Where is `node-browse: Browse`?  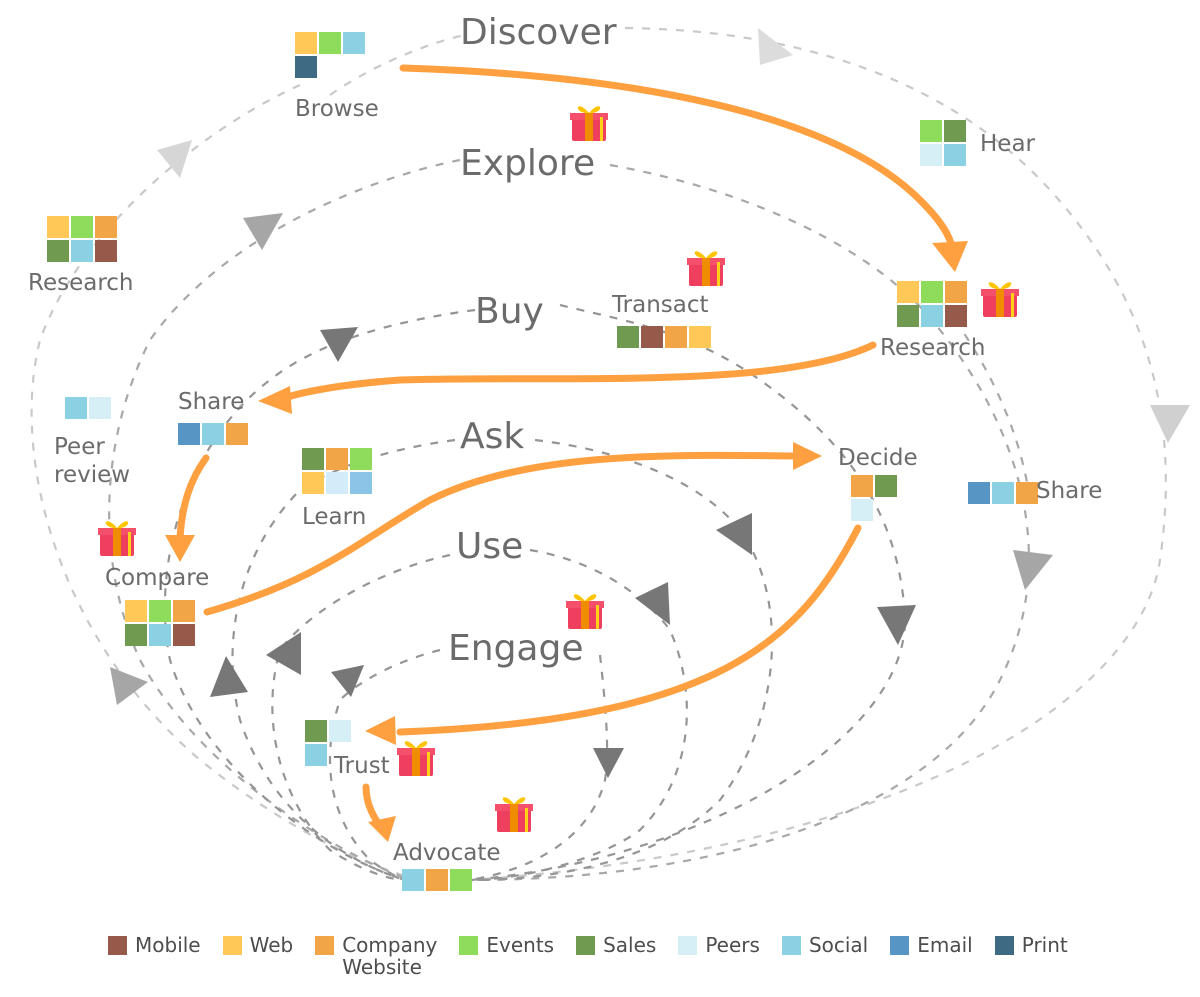
node-browse: Browse is located at coordinates (337, 77).